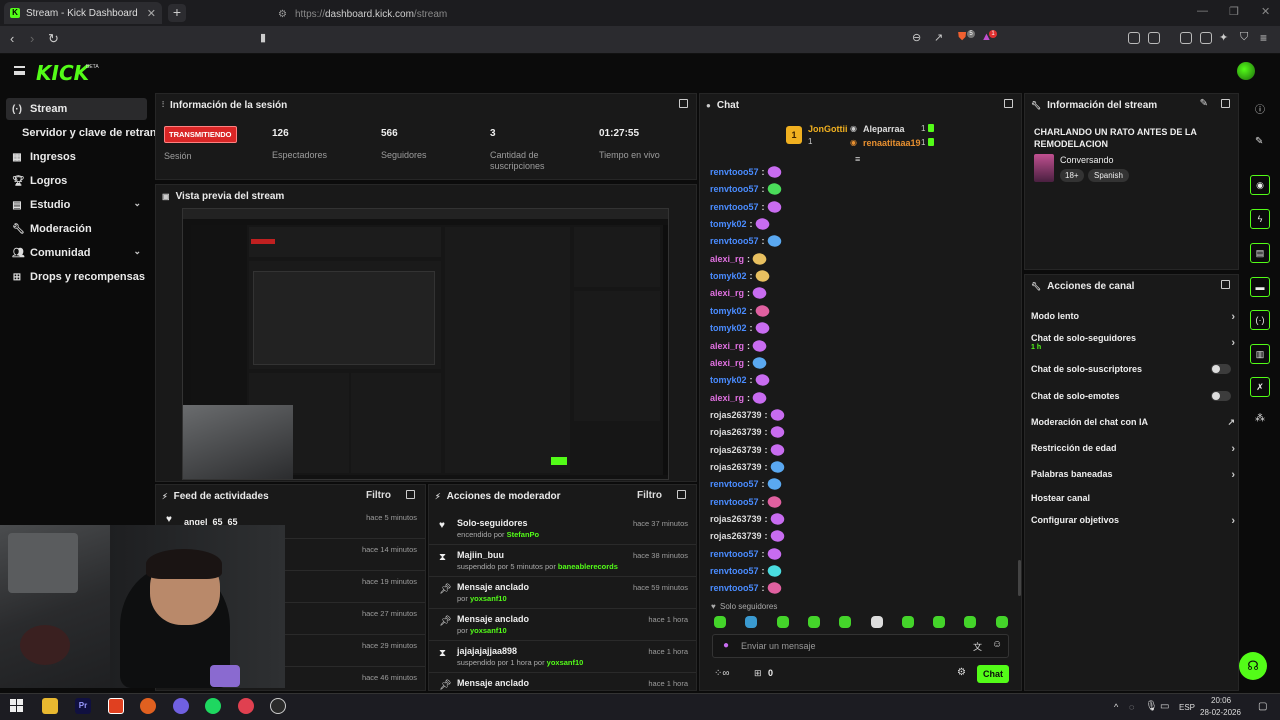 This screenshot has height=720, width=1280. Describe the element at coordinates (1116, 707) in the screenshot. I see `tray-chevron-icon: ^` at that location.